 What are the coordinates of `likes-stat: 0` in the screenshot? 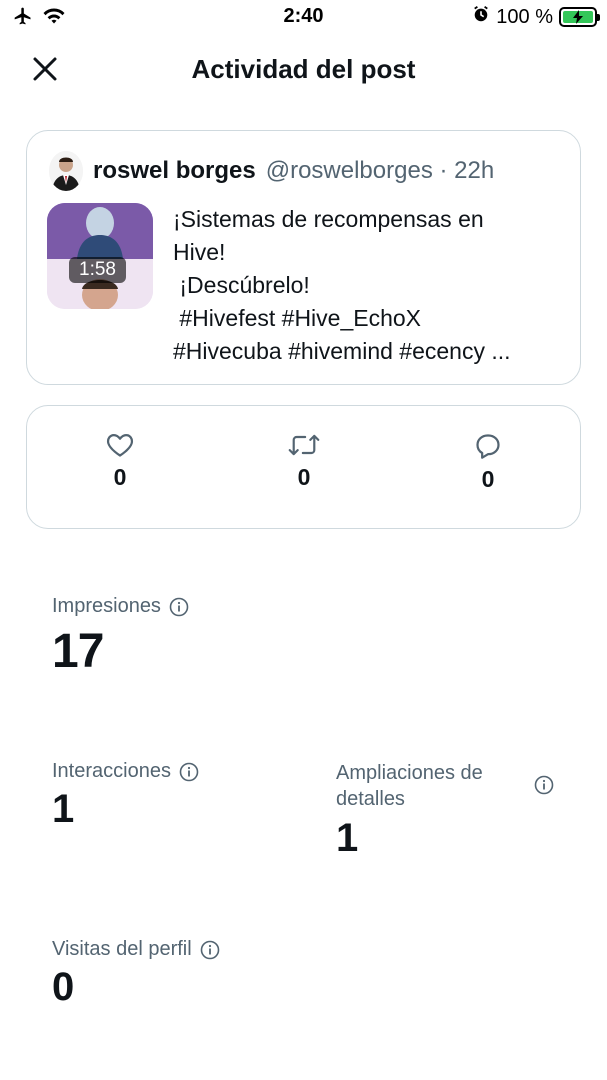 It's located at (120, 461).